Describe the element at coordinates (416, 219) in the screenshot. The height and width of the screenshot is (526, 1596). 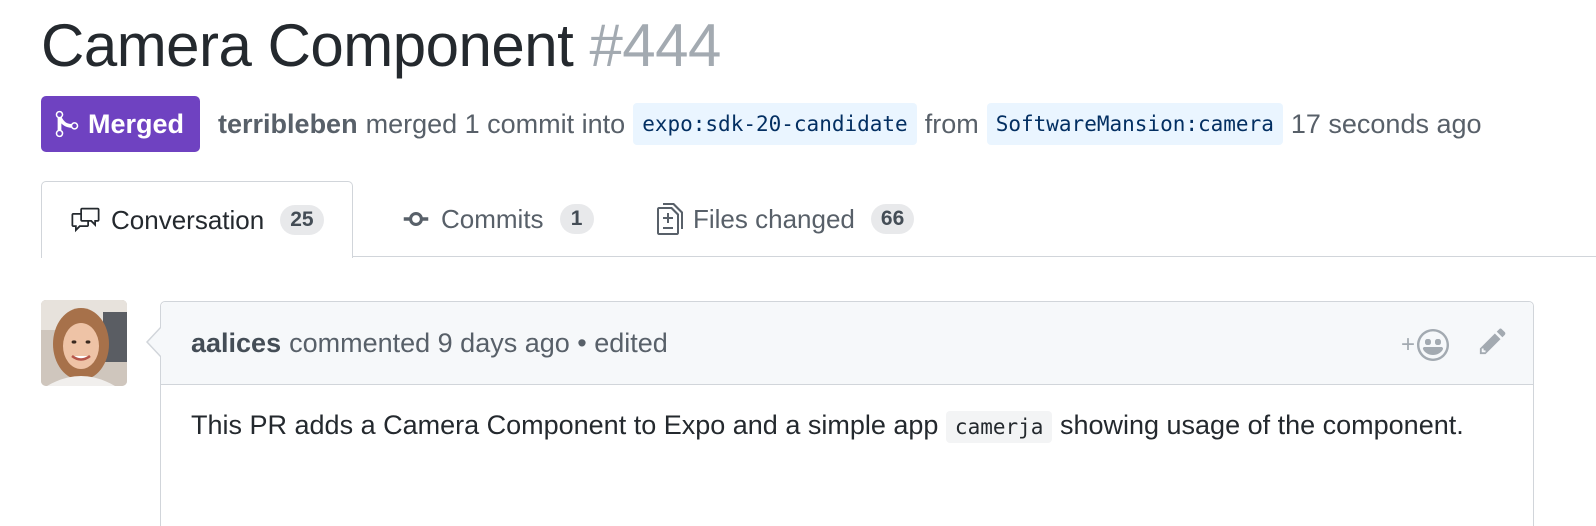
I see `git-commit-icon` at that location.